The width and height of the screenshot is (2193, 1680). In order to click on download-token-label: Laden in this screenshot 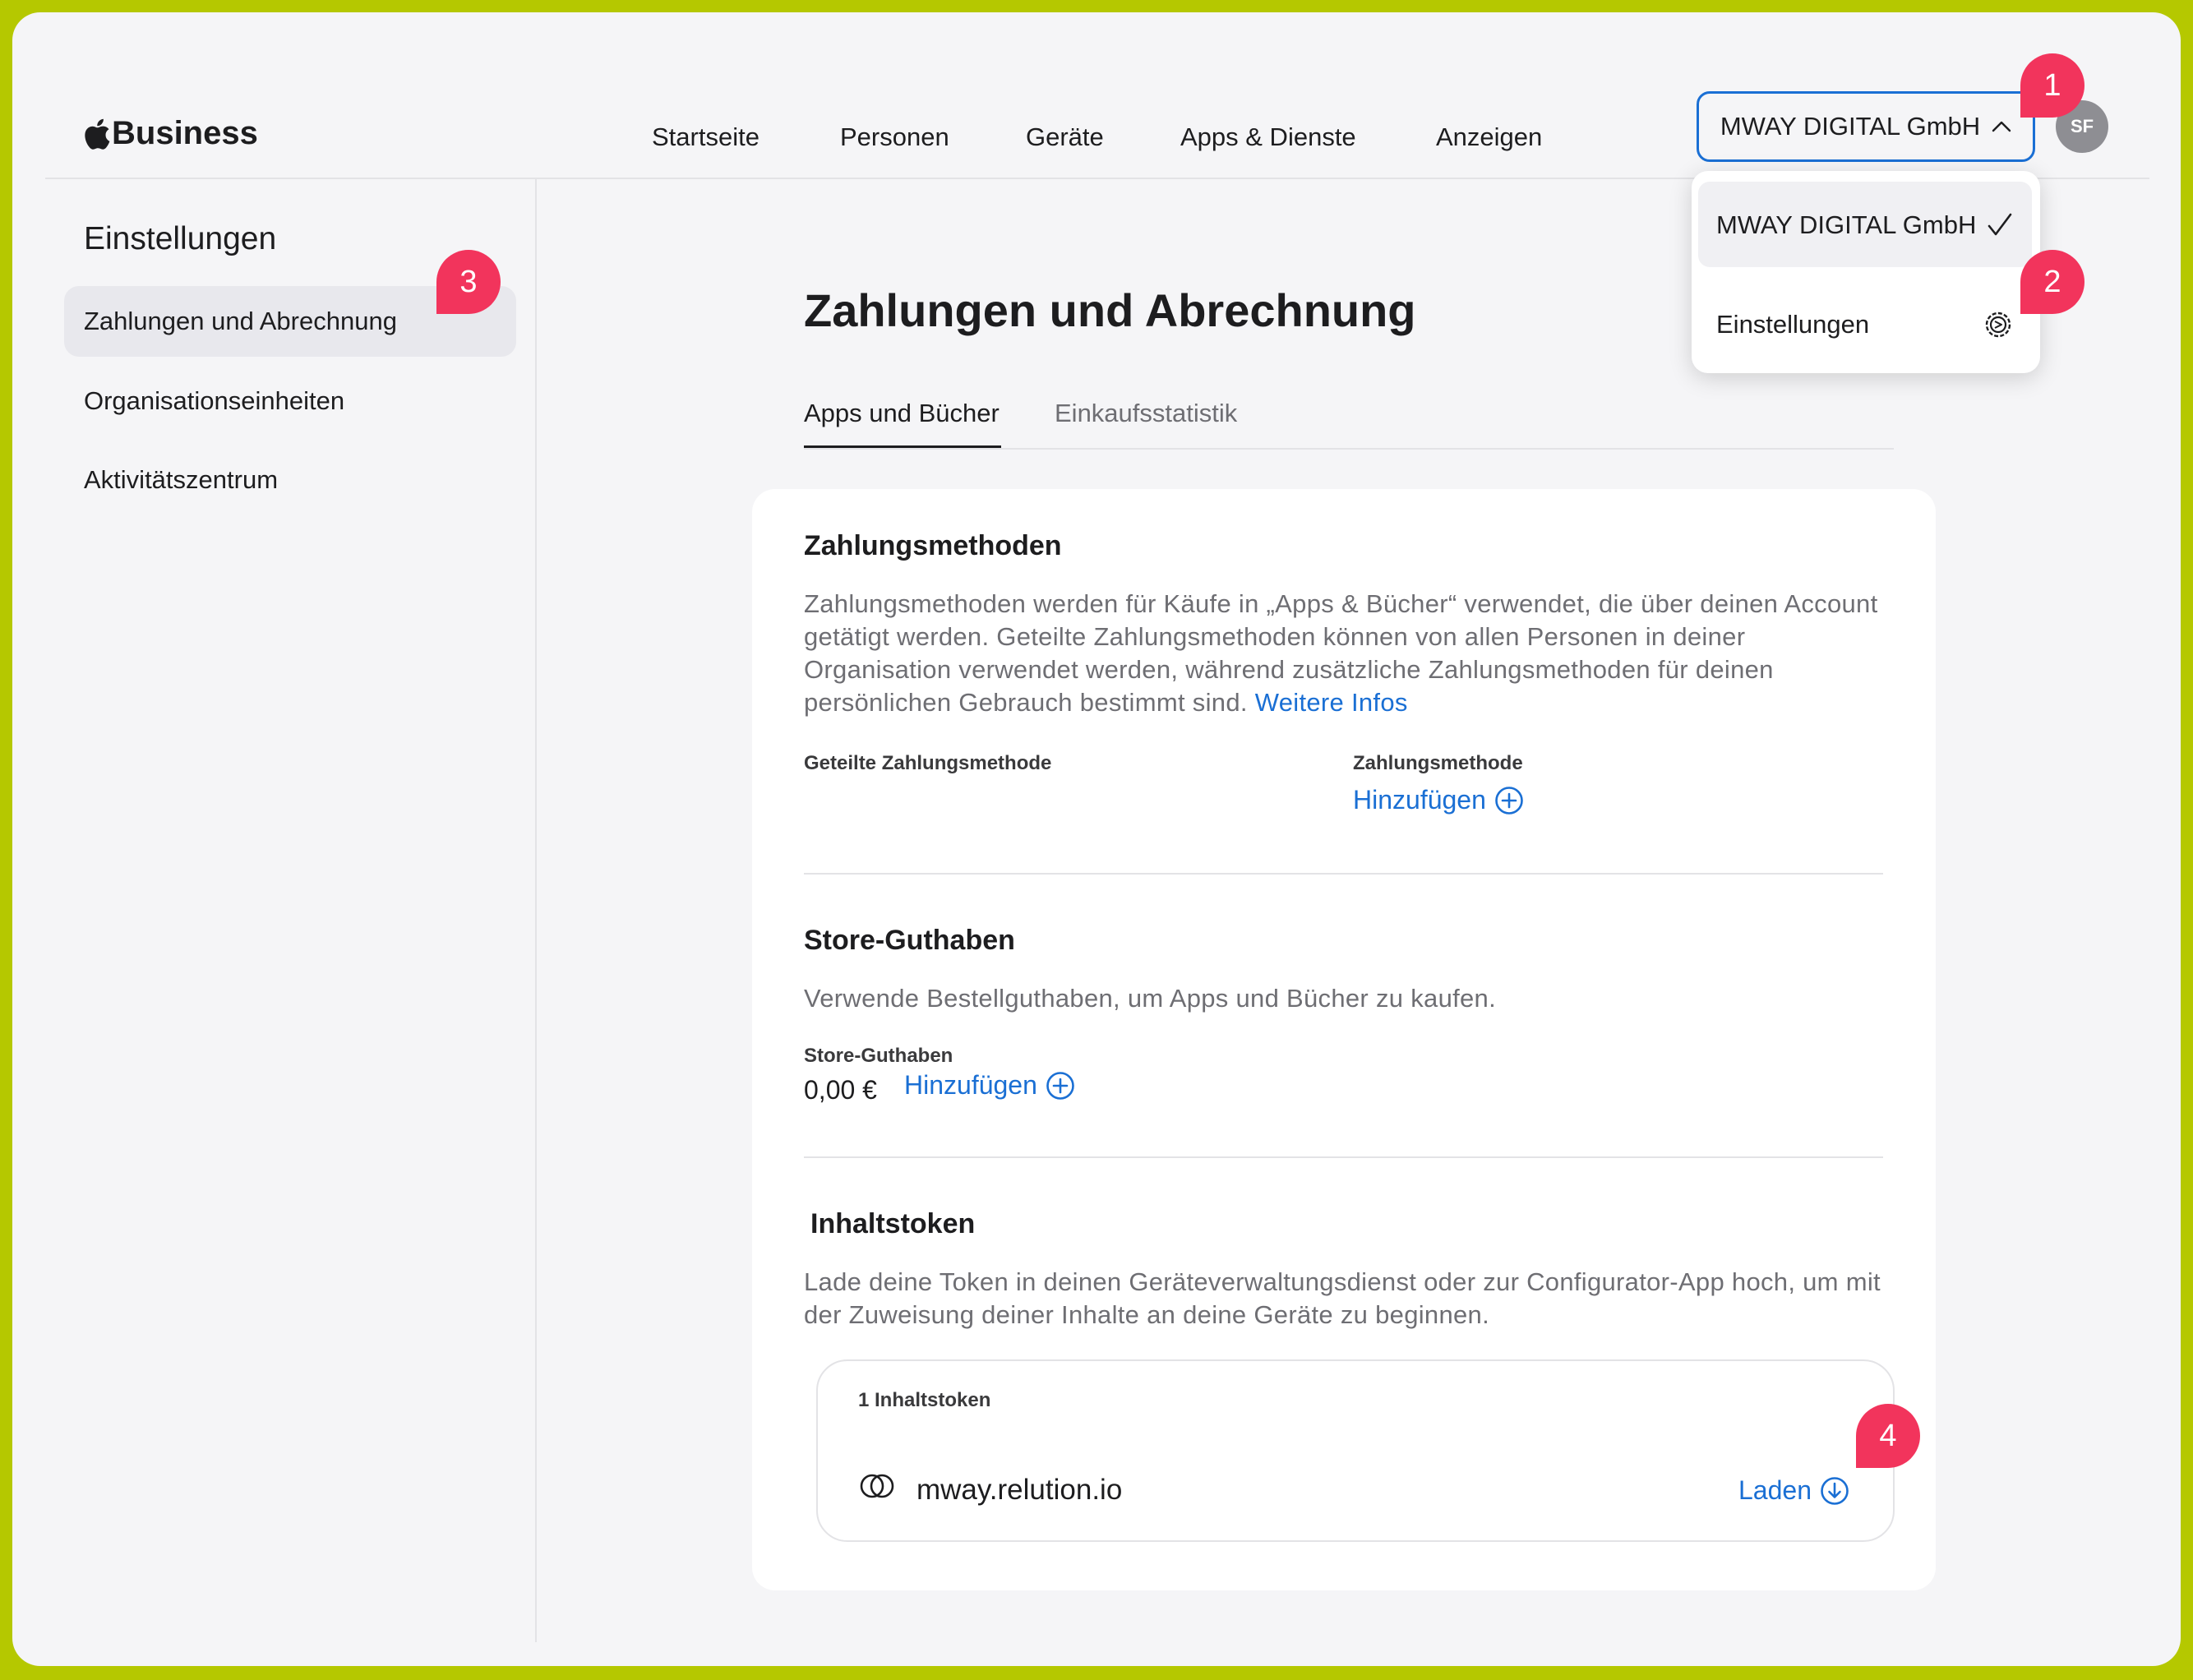, I will do `click(1775, 1490)`.